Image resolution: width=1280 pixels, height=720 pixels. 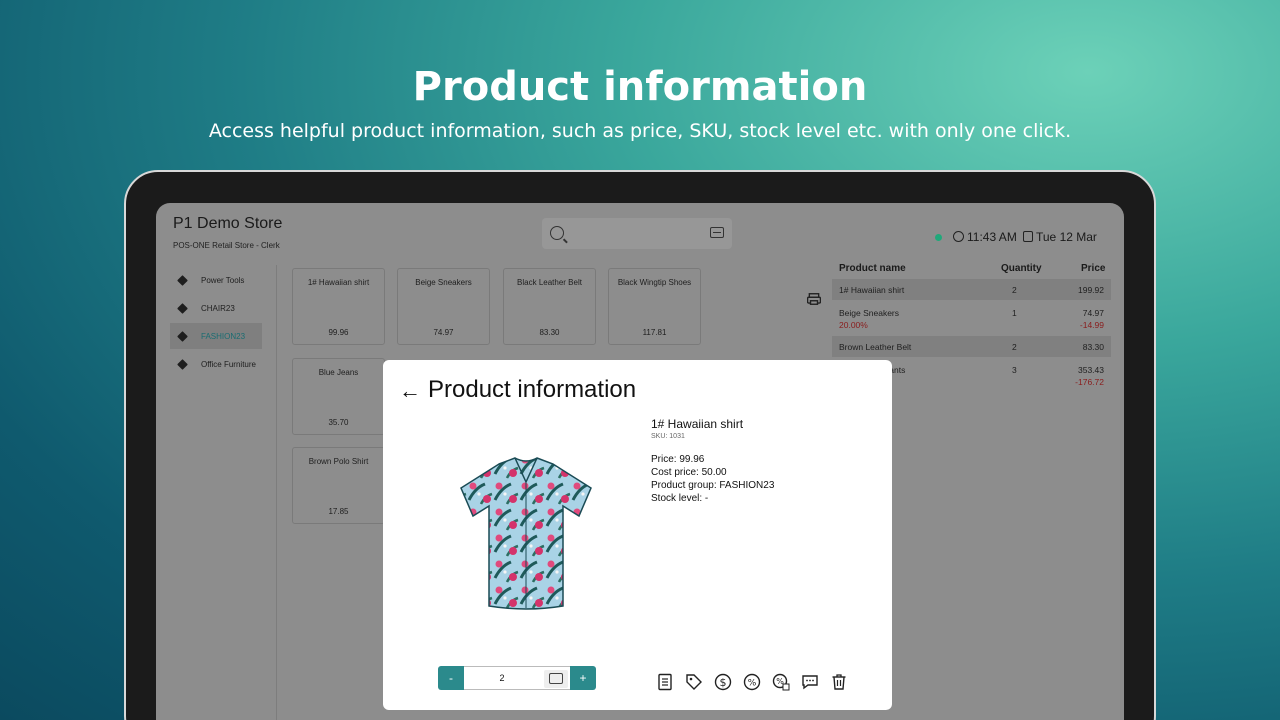 What do you see at coordinates (872, 268) in the screenshot?
I see `cart-header-name: Product name` at bounding box center [872, 268].